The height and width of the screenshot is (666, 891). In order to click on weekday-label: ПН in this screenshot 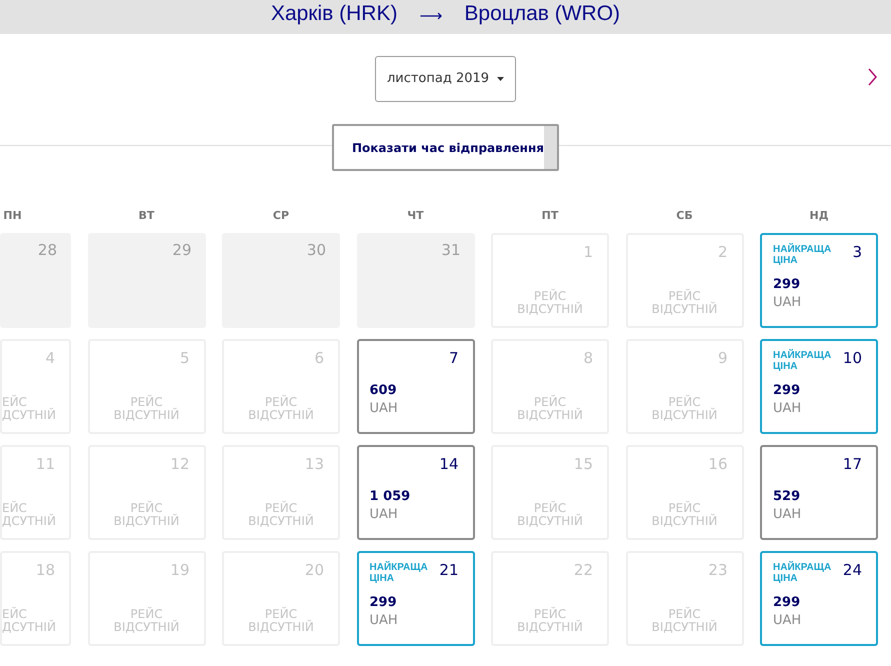, I will do `click(12, 216)`.